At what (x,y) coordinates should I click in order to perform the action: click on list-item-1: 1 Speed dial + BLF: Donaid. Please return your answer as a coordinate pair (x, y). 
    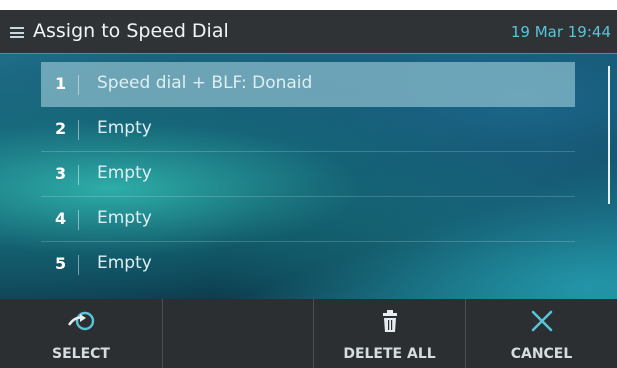
    Looking at the image, I should click on (308, 84).